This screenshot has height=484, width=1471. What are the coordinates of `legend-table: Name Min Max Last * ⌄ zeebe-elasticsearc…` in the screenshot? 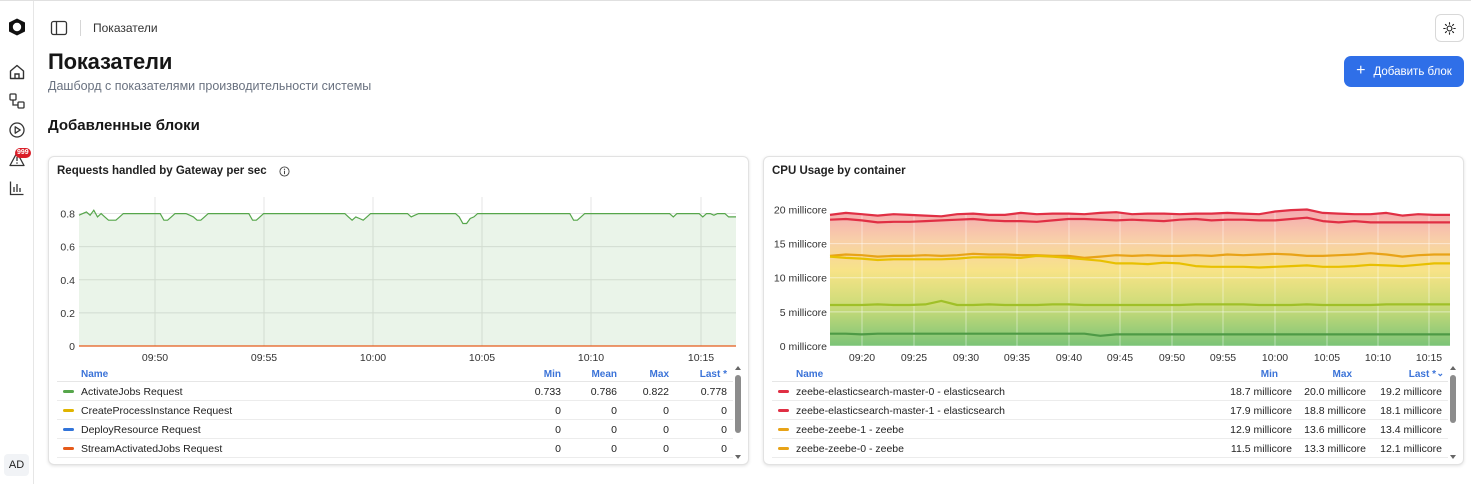 It's located at (1110, 411).